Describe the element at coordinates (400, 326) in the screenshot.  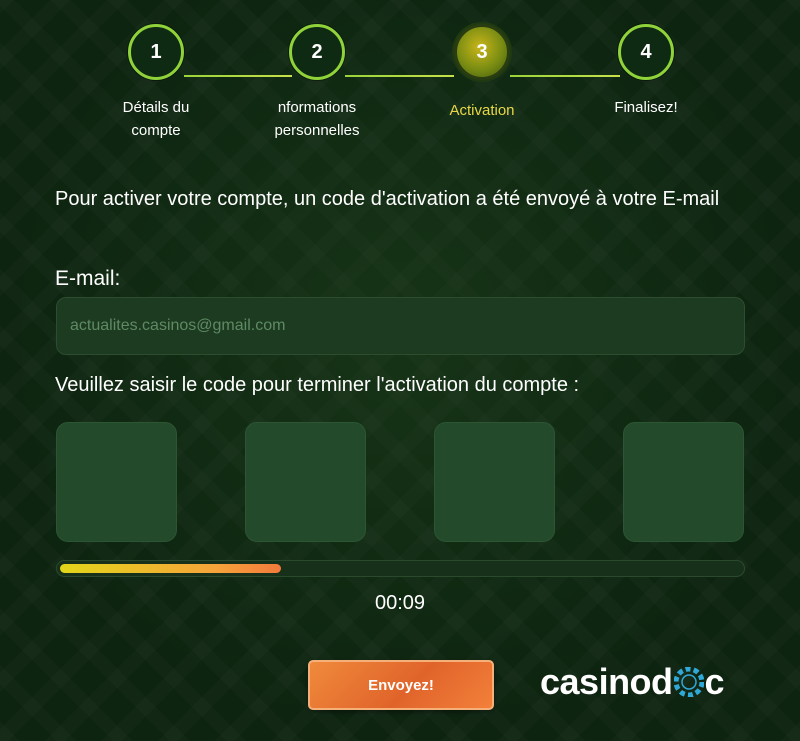
I see `email-field: actualites.casinos@gmail.com` at that location.